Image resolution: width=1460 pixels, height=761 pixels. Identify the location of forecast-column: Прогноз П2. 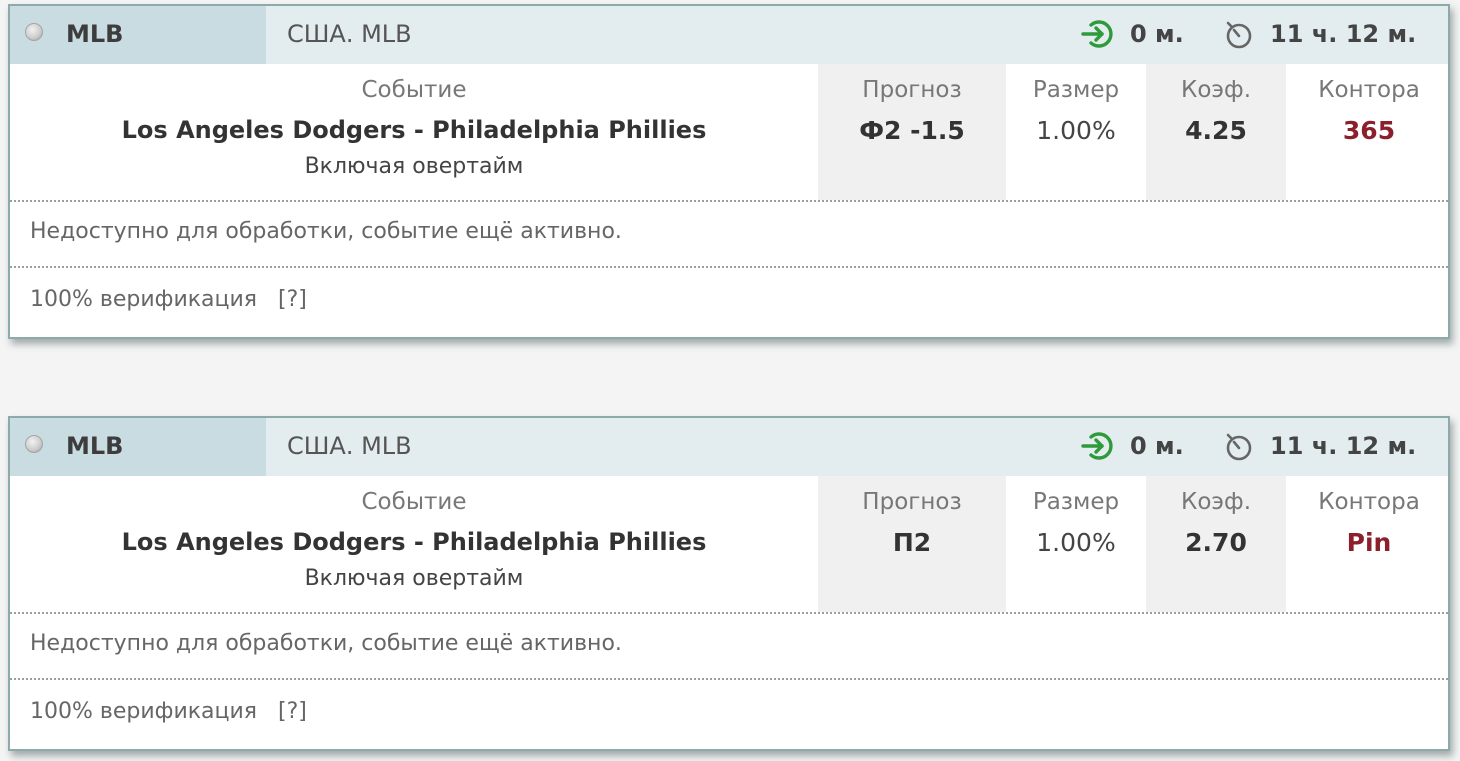
(912, 544).